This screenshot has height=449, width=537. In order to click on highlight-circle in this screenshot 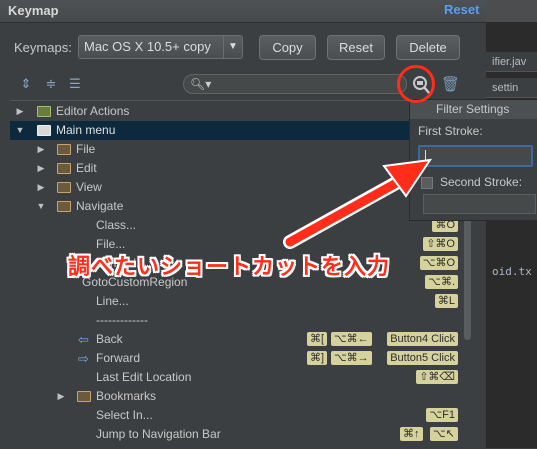, I will do `click(416, 84)`.